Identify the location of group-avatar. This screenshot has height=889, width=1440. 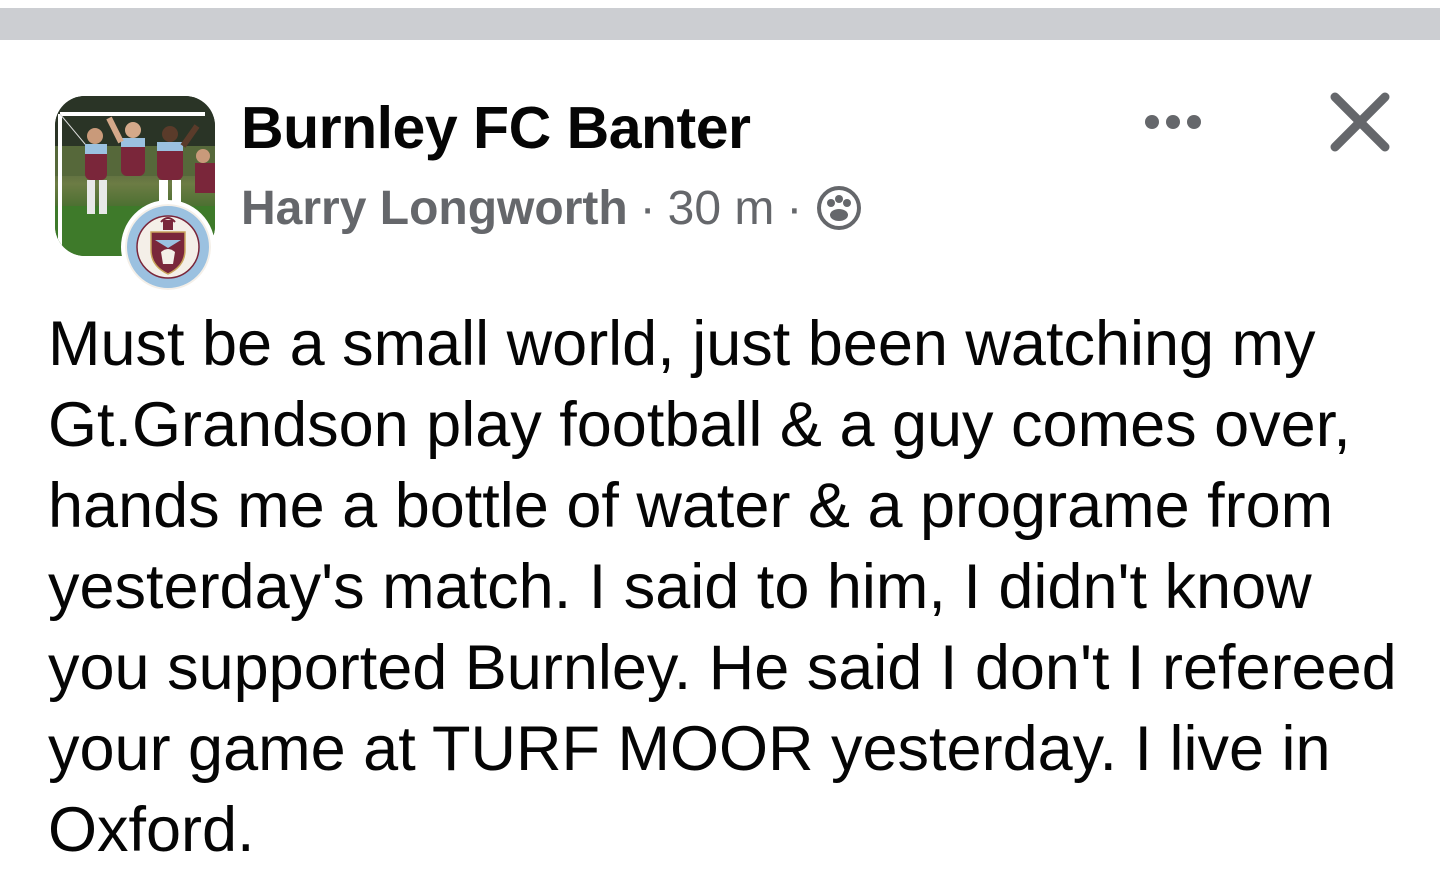
(140, 195).